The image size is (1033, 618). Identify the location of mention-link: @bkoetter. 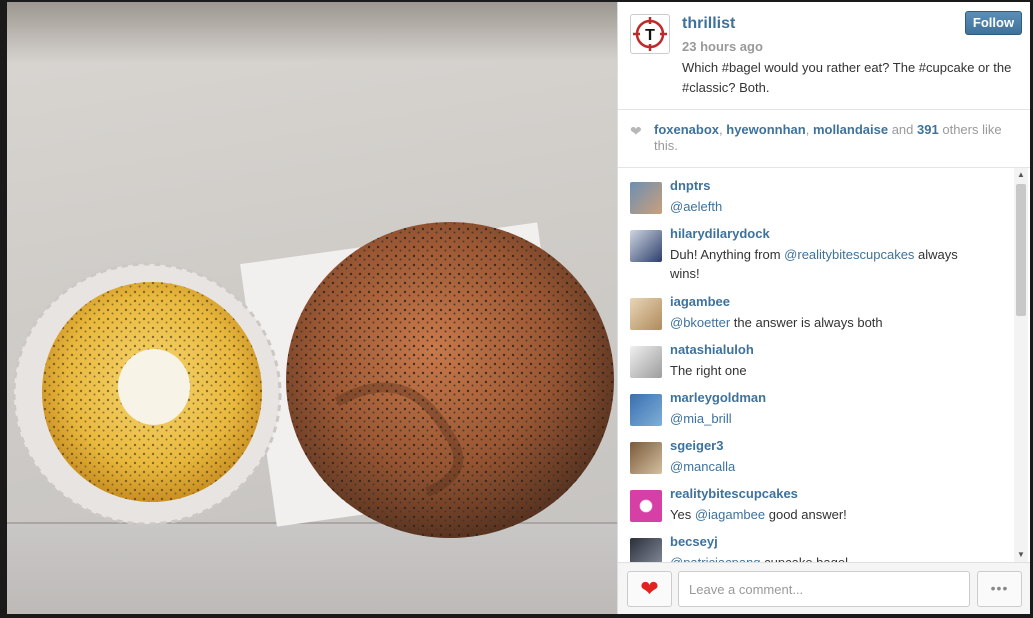
(700, 322).